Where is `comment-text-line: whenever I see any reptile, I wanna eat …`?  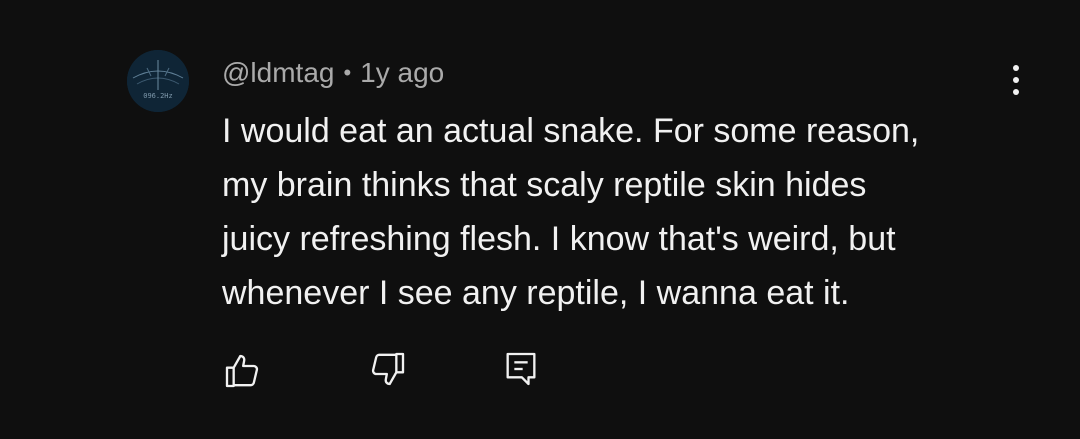 comment-text-line: whenever I see any reptile, I wanna eat … is located at coordinates (536, 293).